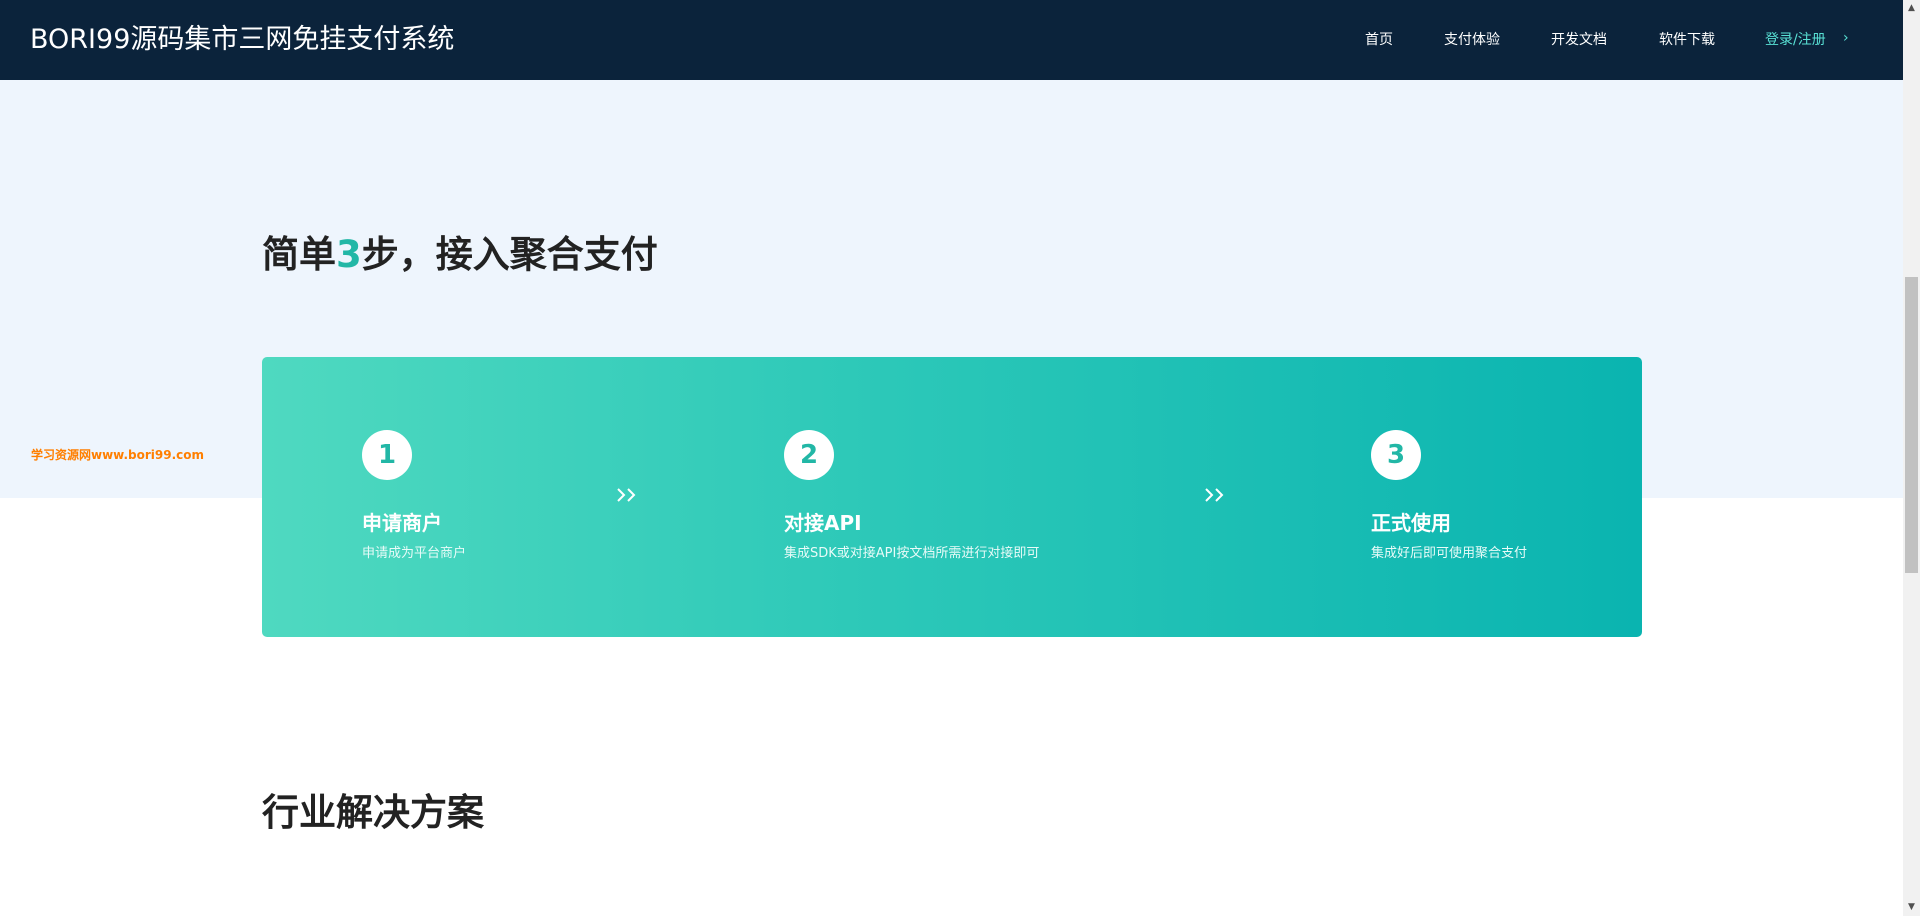 This screenshot has width=1920, height=916. Describe the element at coordinates (1411, 523) in the screenshot. I see `step-title: 正式使用` at that location.